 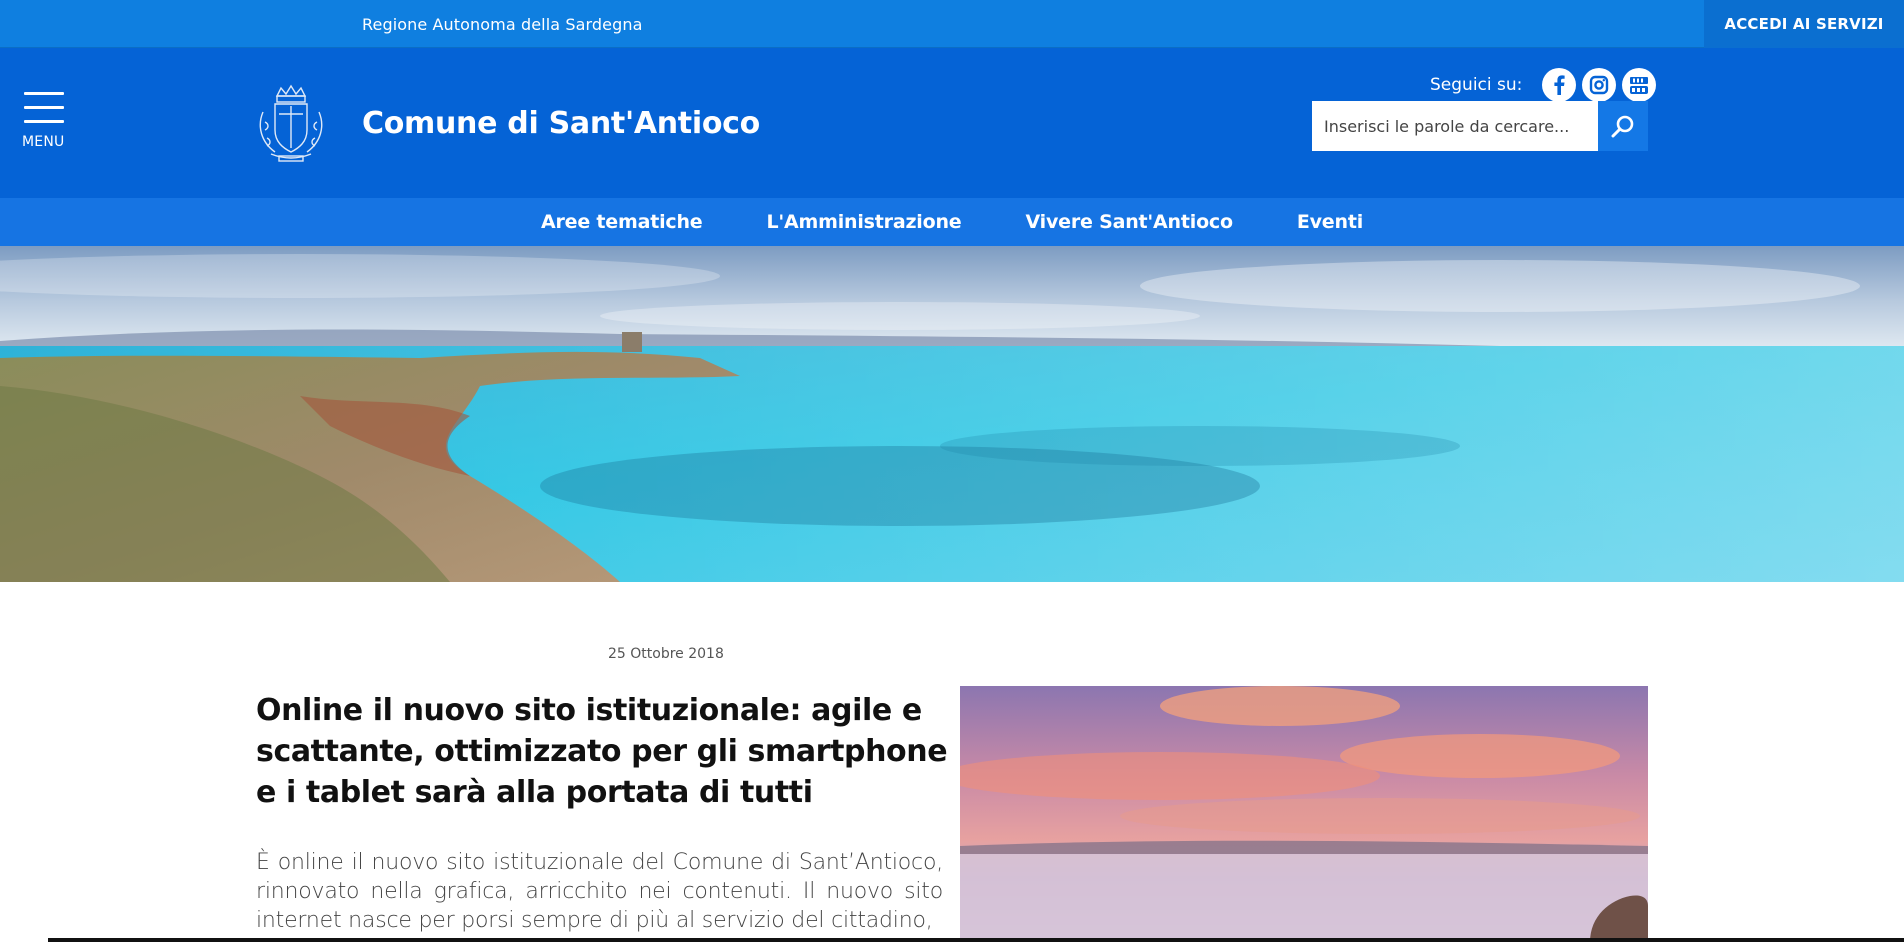 I want to click on follow-label: Seguici su:, so click(x=1476, y=85).